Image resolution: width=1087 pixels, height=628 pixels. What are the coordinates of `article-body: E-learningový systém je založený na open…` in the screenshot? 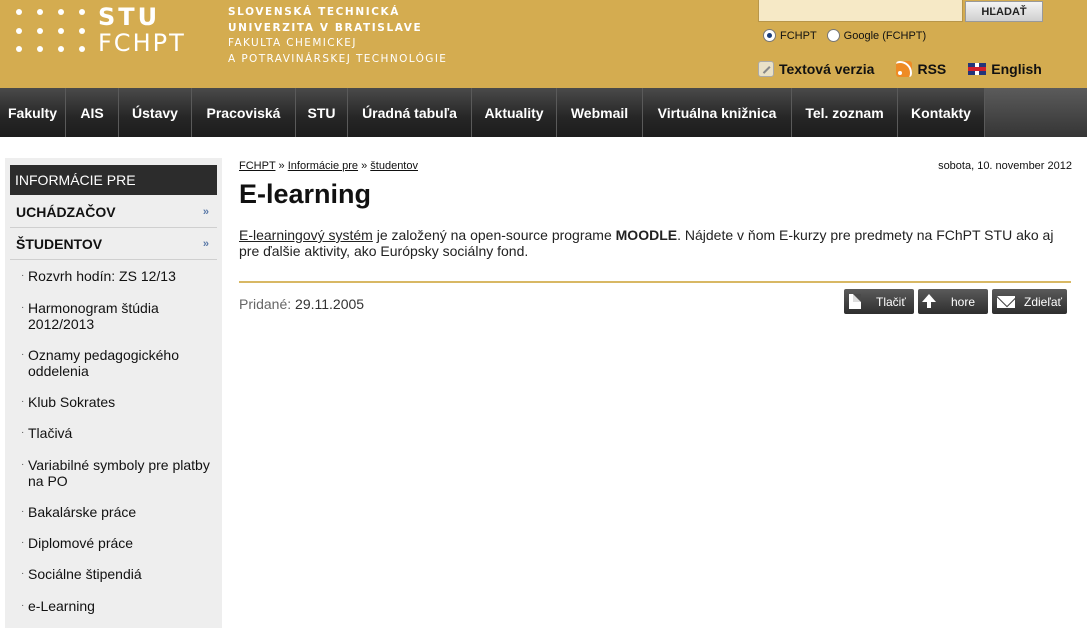 It's located at (654, 243).